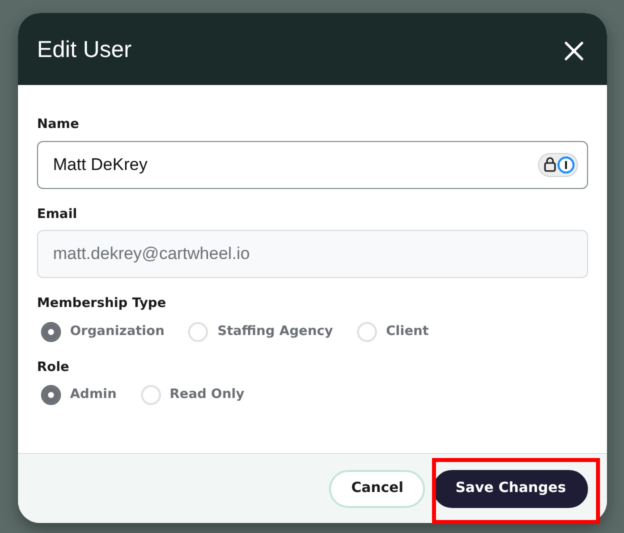  Describe the element at coordinates (377, 489) in the screenshot. I see `cancel-button: Cancel` at that location.